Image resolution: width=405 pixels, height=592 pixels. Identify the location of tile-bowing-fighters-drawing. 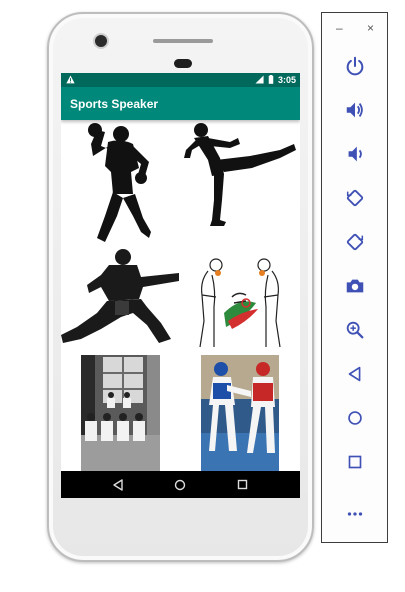
(240, 301).